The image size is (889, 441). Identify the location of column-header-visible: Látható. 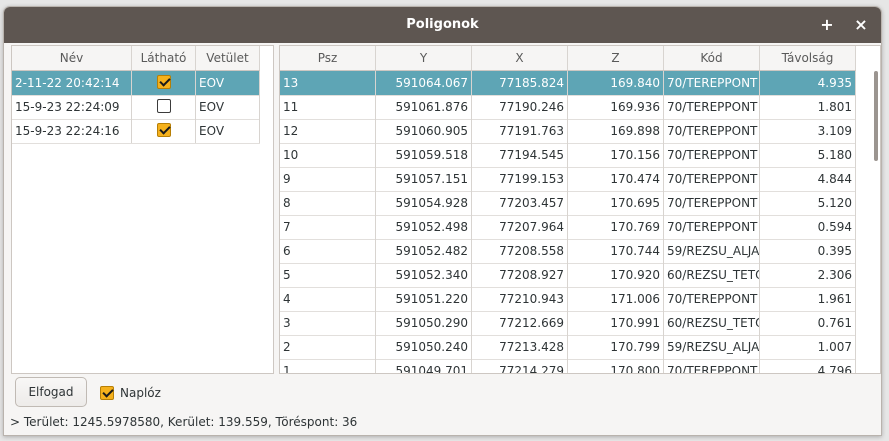
(164, 58).